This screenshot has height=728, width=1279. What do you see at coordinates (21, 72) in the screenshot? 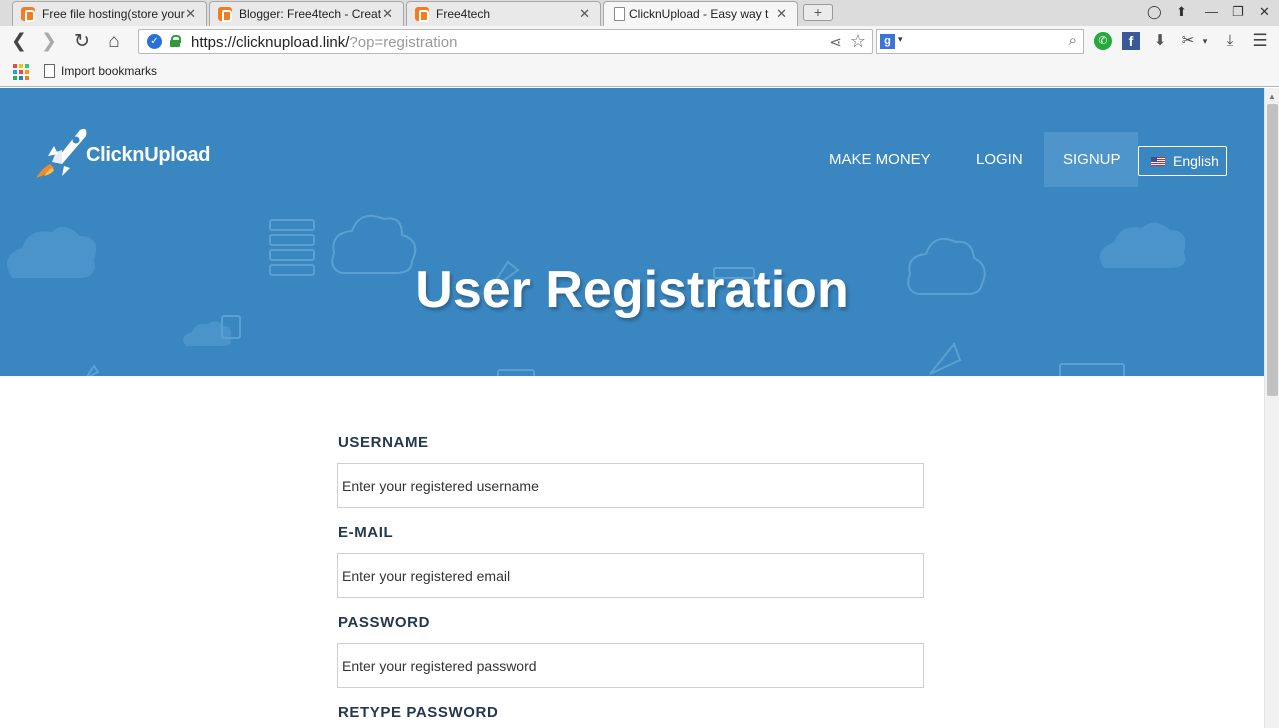
I see `apps-icon` at bounding box center [21, 72].